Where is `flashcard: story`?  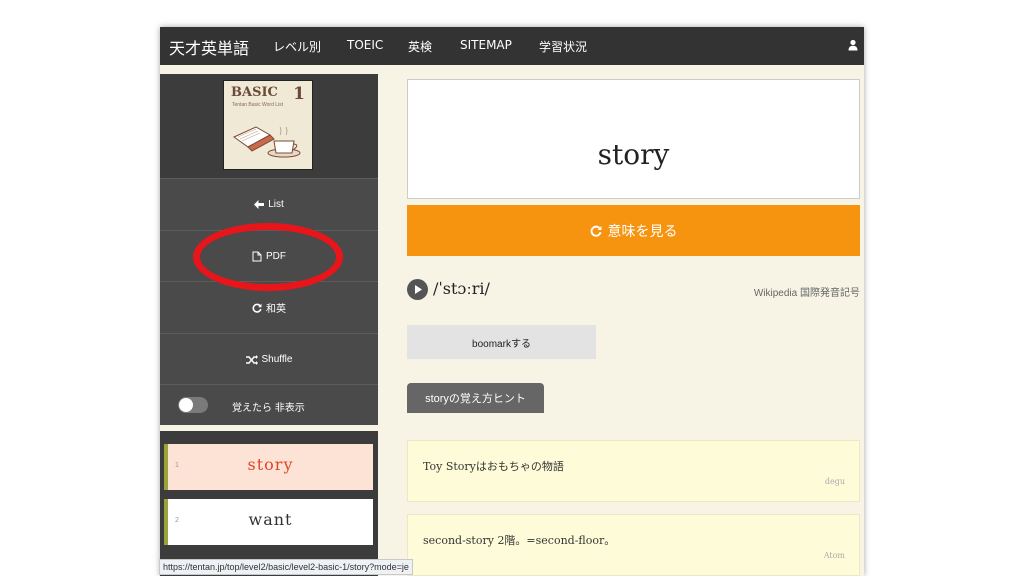 flashcard: story is located at coordinates (633, 139).